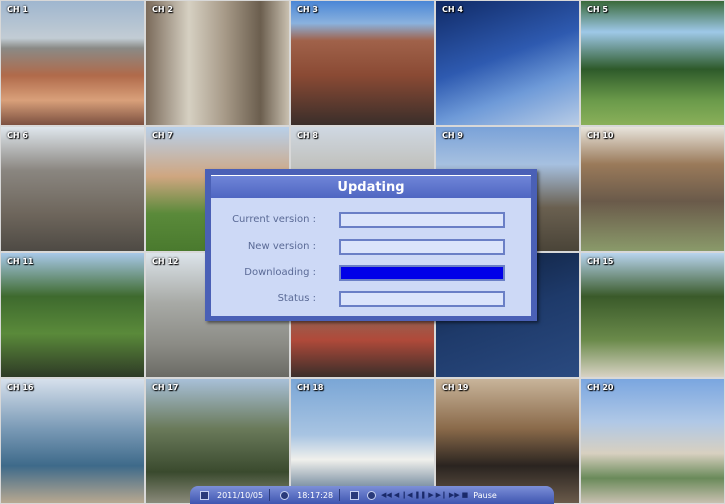 Image resolution: width=725 pixels, height=504 pixels. What do you see at coordinates (165, 261) in the screenshot?
I see `channel-label: CH 12` at bounding box center [165, 261].